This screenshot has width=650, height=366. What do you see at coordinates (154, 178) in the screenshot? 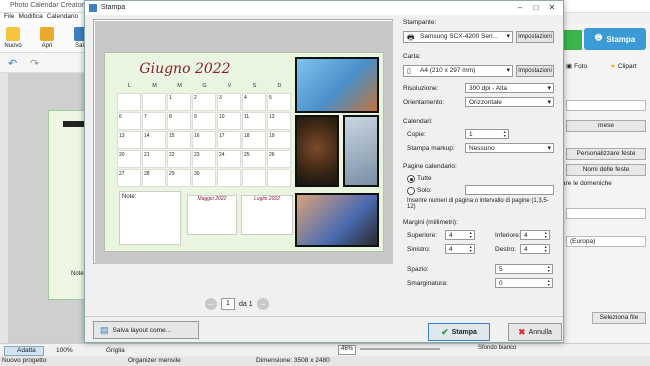
I see `day-cell: 28` at bounding box center [154, 178].